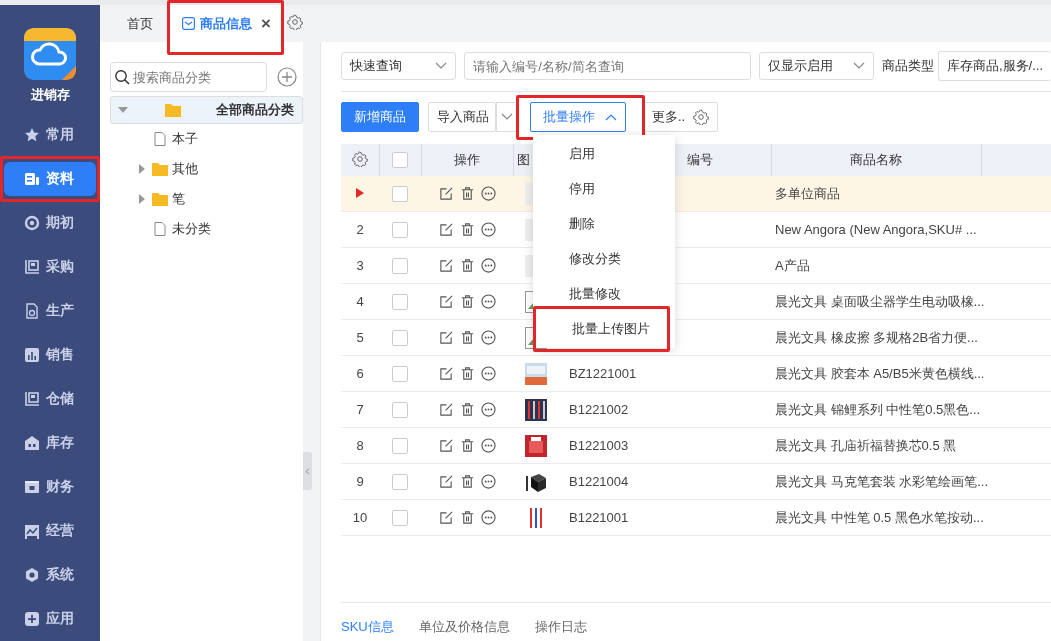 This screenshot has height=641, width=1051. What do you see at coordinates (206, 139) in the screenshot?
I see `tree-item: 本子` at bounding box center [206, 139].